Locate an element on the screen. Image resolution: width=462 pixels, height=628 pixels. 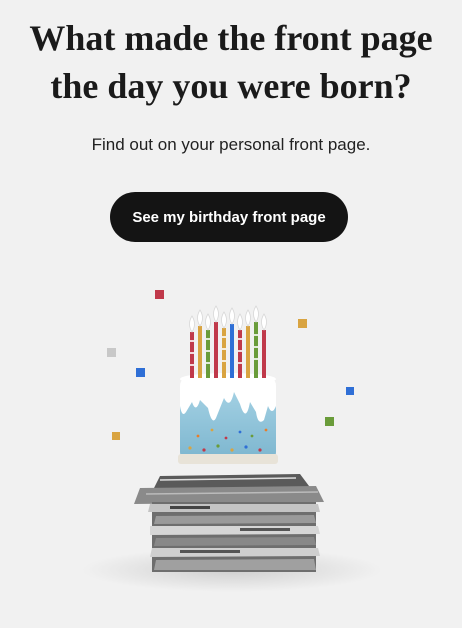
hero-subheadline: Find out on your personal front page. is located at coordinates (231, 144).